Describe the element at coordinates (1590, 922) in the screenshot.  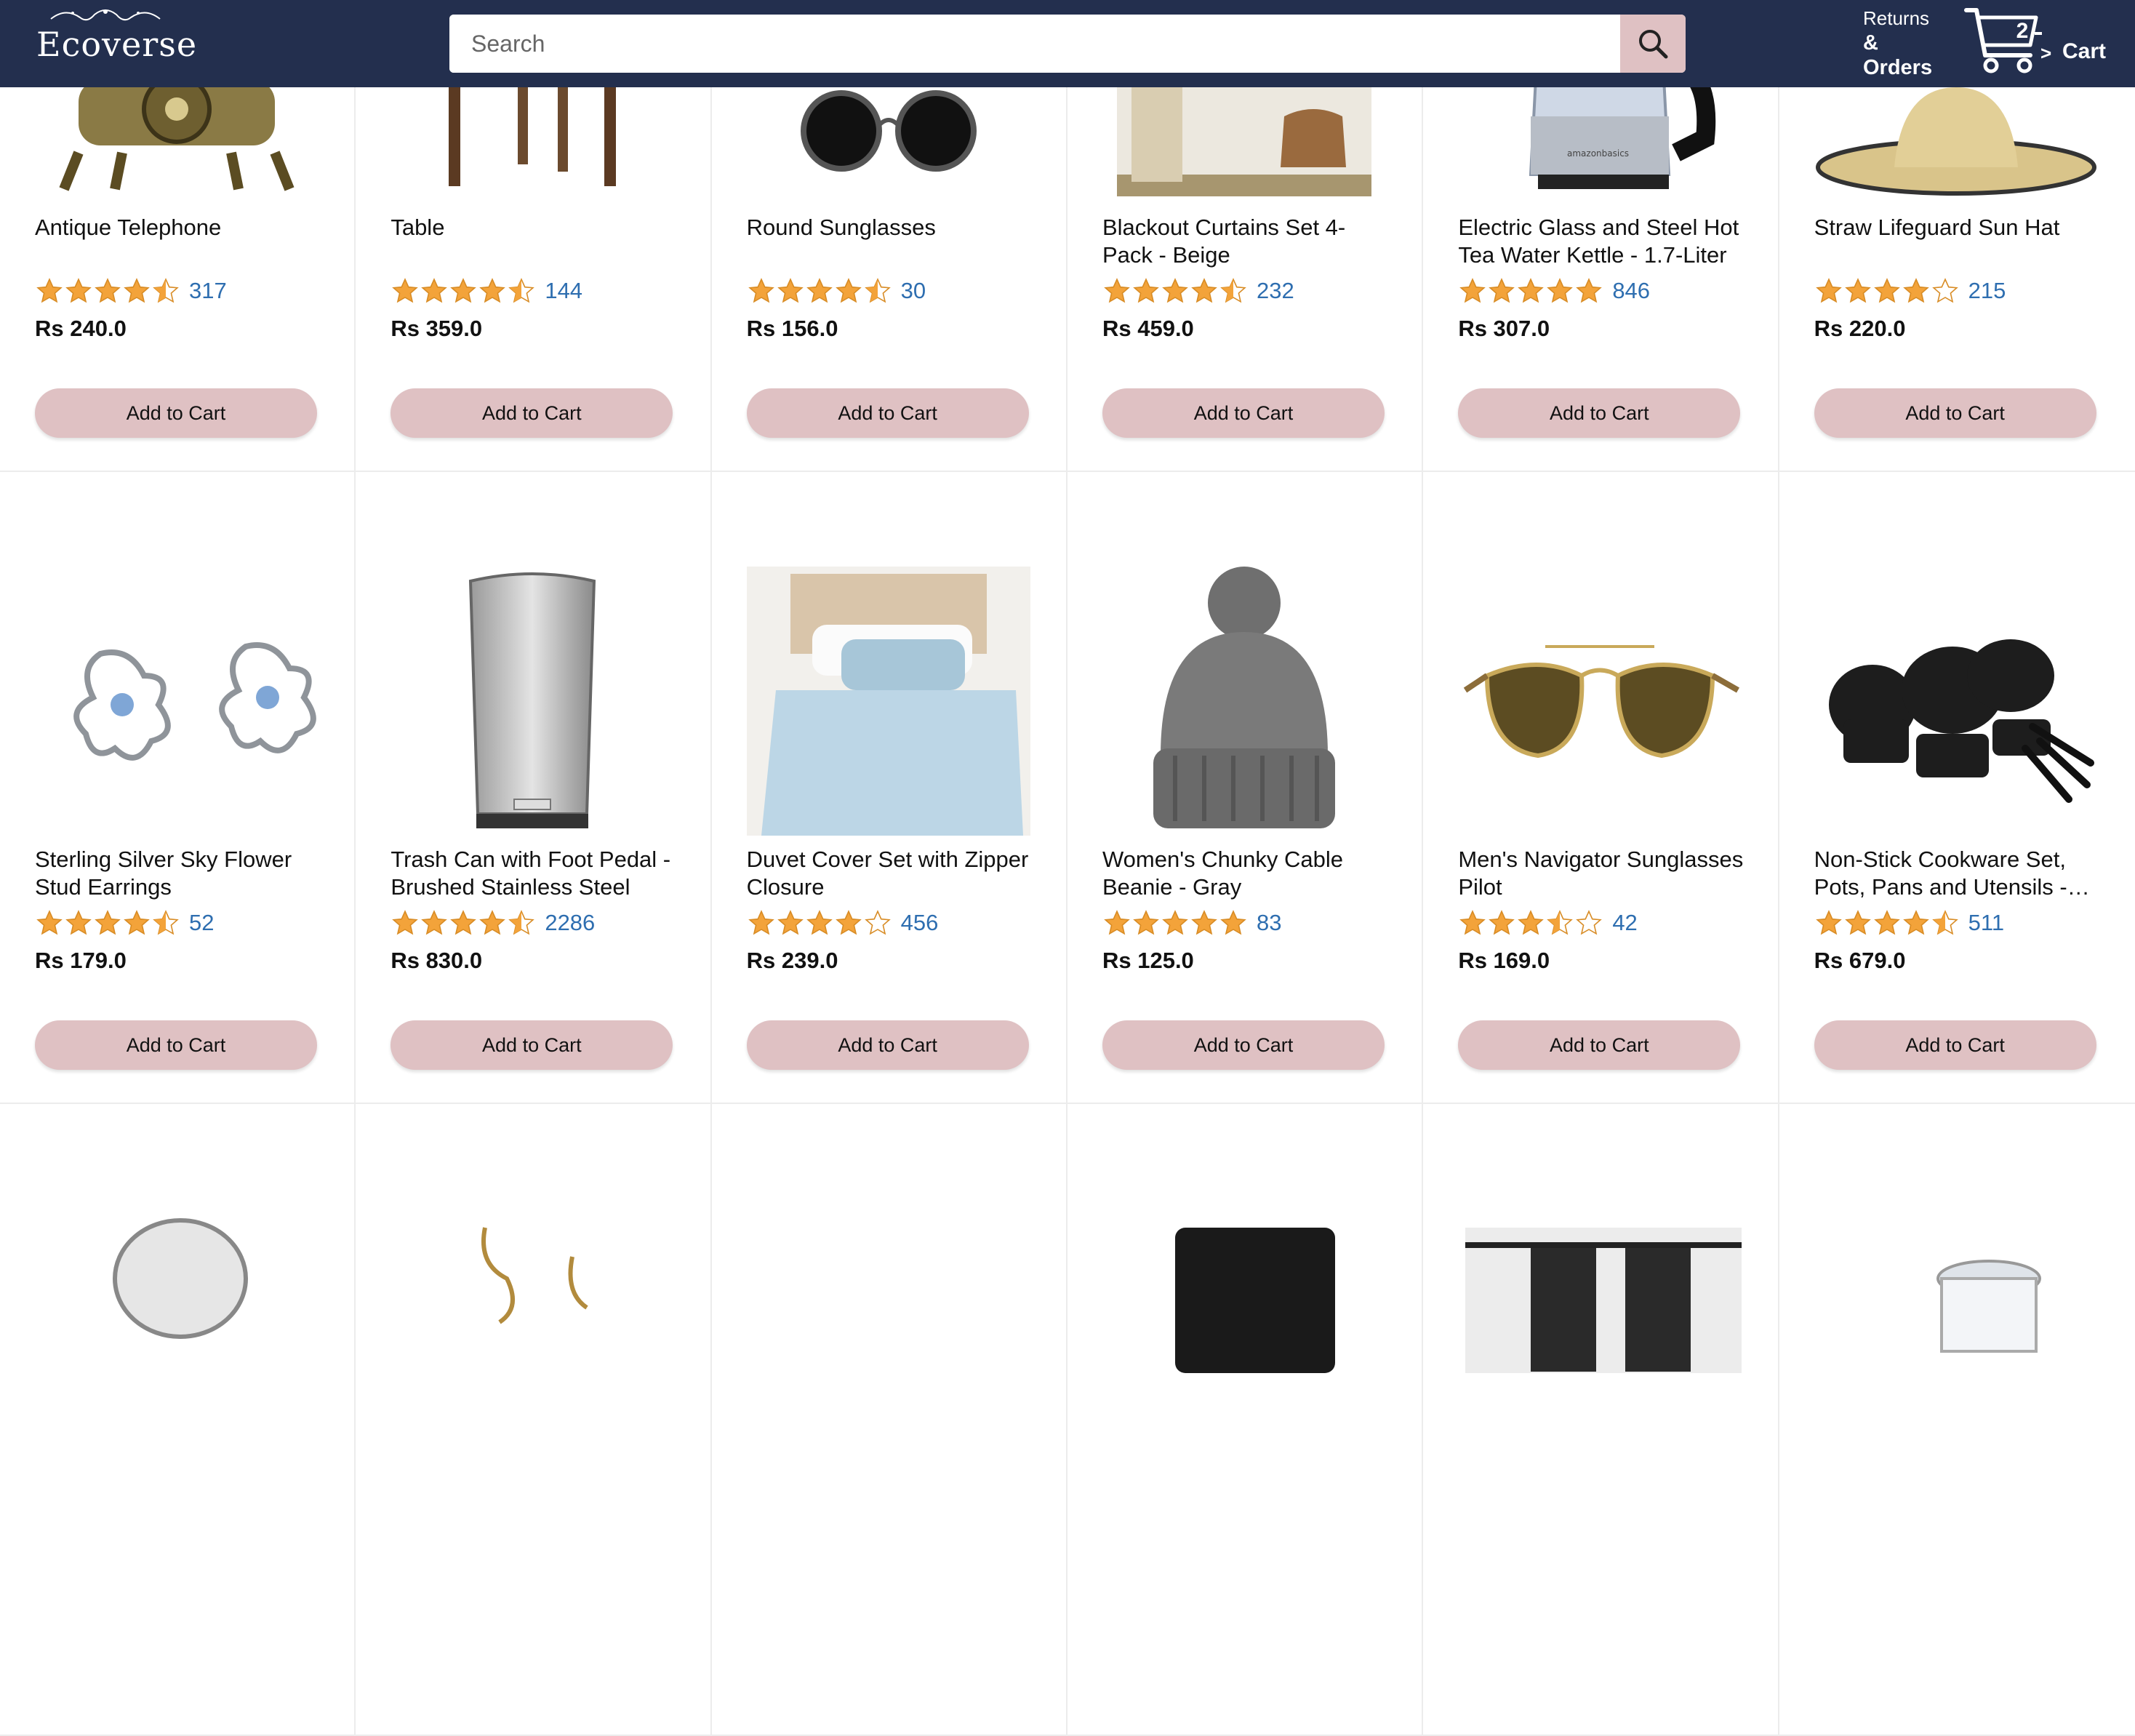
I see `star-empty-icon` at that location.